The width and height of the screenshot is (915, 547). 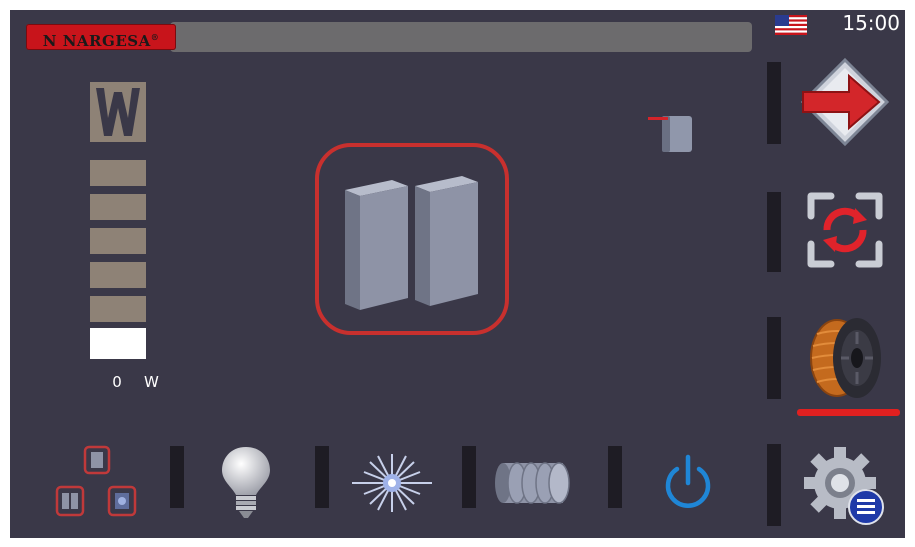 What do you see at coordinates (670, 134) in the screenshot?
I see `cutting-part-icon` at bounding box center [670, 134].